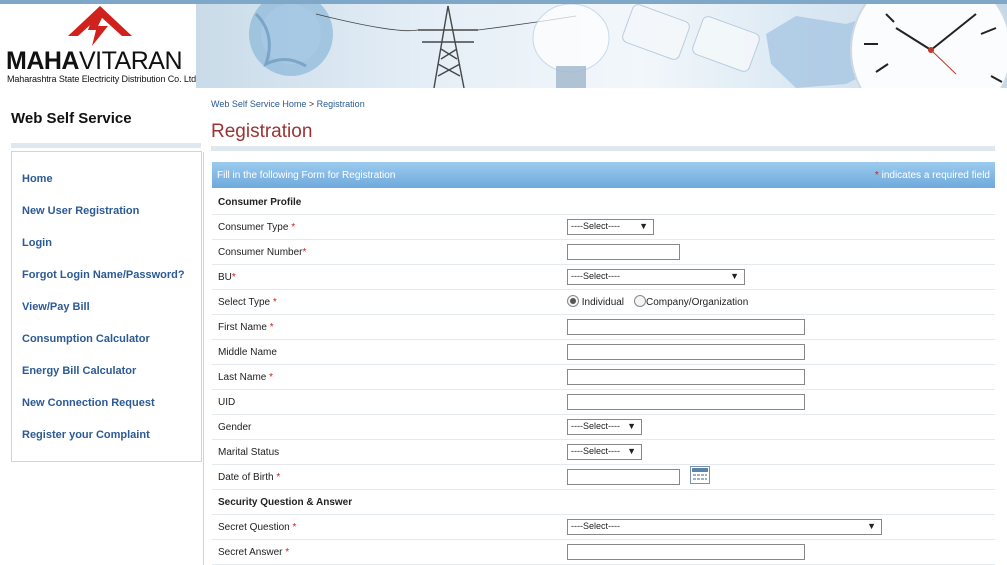  What do you see at coordinates (623, 477) in the screenshot?
I see `date-of-birth-input` at bounding box center [623, 477].